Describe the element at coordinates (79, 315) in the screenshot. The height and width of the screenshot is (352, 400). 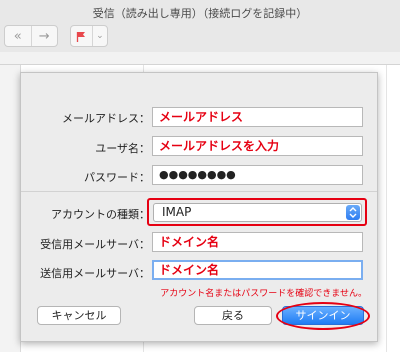
I see `cancel-button: キャンセル` at that location.